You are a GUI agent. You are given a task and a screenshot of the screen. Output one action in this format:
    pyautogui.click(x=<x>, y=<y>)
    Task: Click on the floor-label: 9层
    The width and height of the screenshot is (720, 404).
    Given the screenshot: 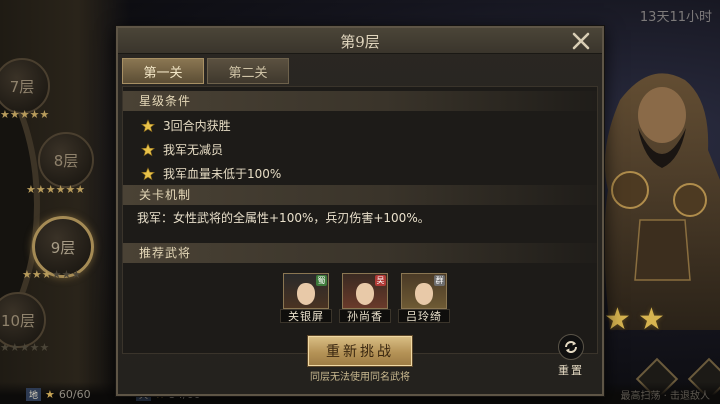 What is the action you would take?
    pyautogui.click(x=63, y=247)
    